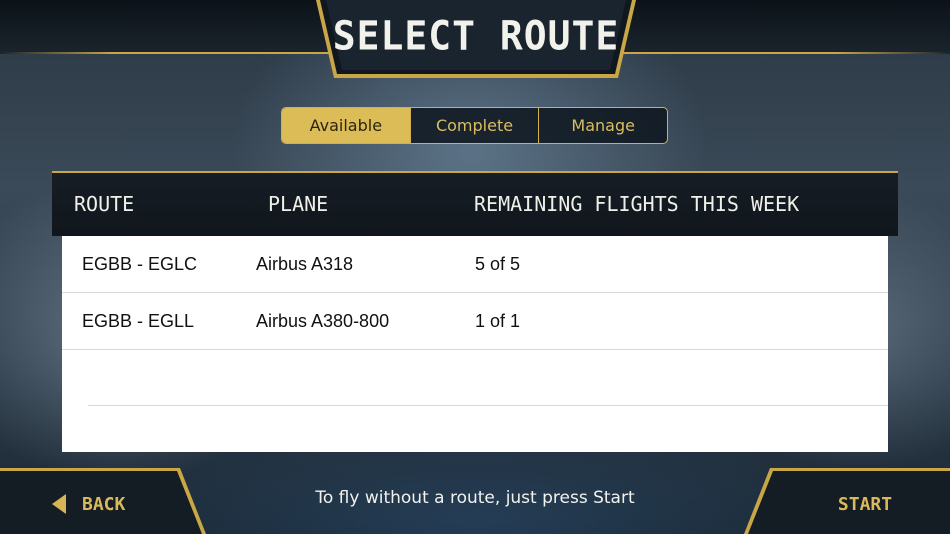  Describe the element at coordinates (140, 264) in the screenshot. I see `route-cell: EGBB - EGLC` at that location.